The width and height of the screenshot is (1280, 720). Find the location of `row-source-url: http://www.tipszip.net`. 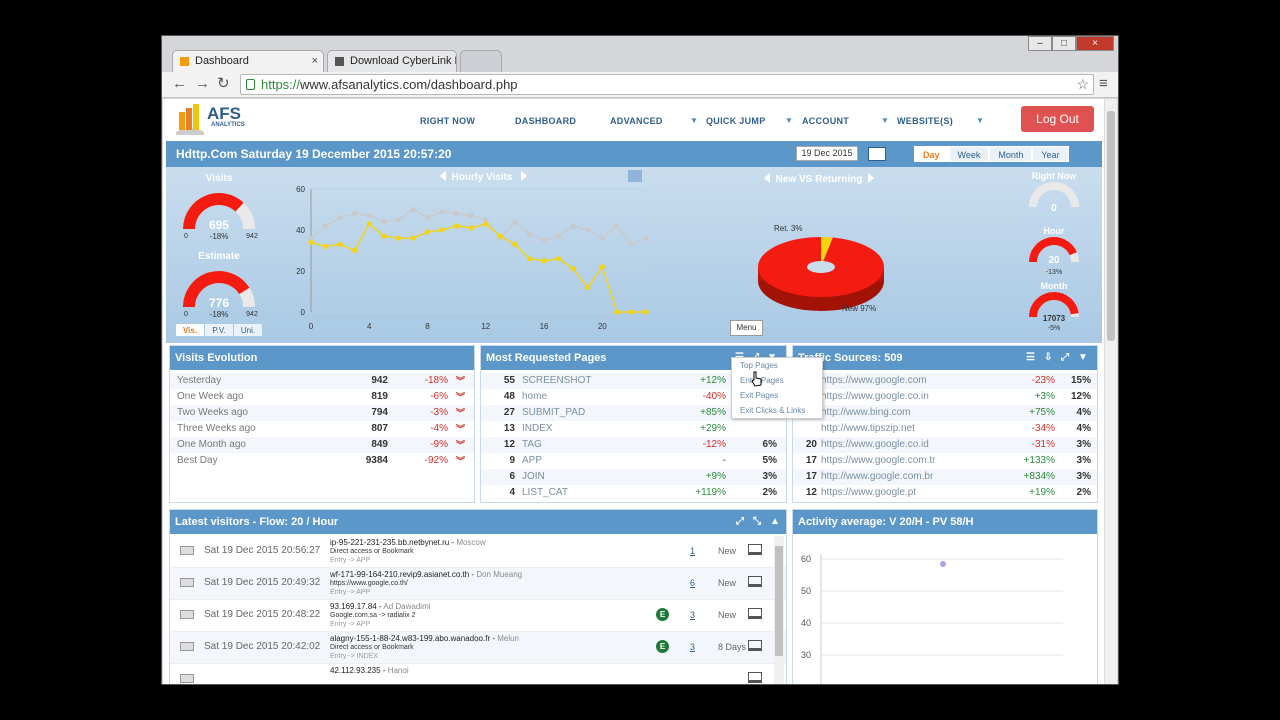

row-source-url: http://www.tipszip.net is located at coordinates (868, 429).